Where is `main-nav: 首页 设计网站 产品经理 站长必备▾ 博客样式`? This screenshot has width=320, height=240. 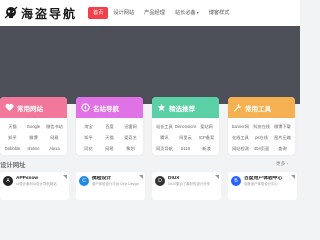 main-nav: 首页 设计网站 产品经理 站长必备▾ 博客样式 is located at coordinates (161, 13).